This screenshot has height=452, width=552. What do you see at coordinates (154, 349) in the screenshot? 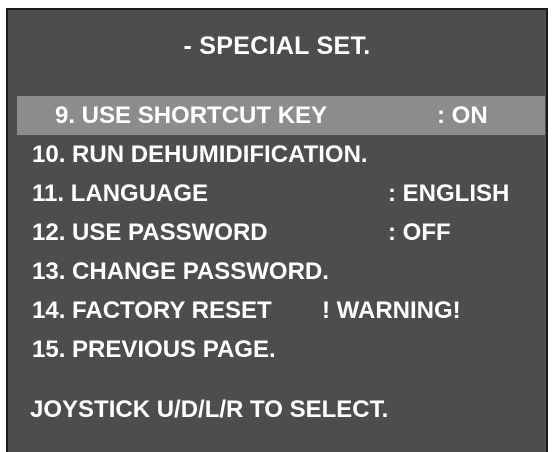
I see `menu-item-label: 15. PREVIOUS PAGE.` at bounding box center [154, 349].